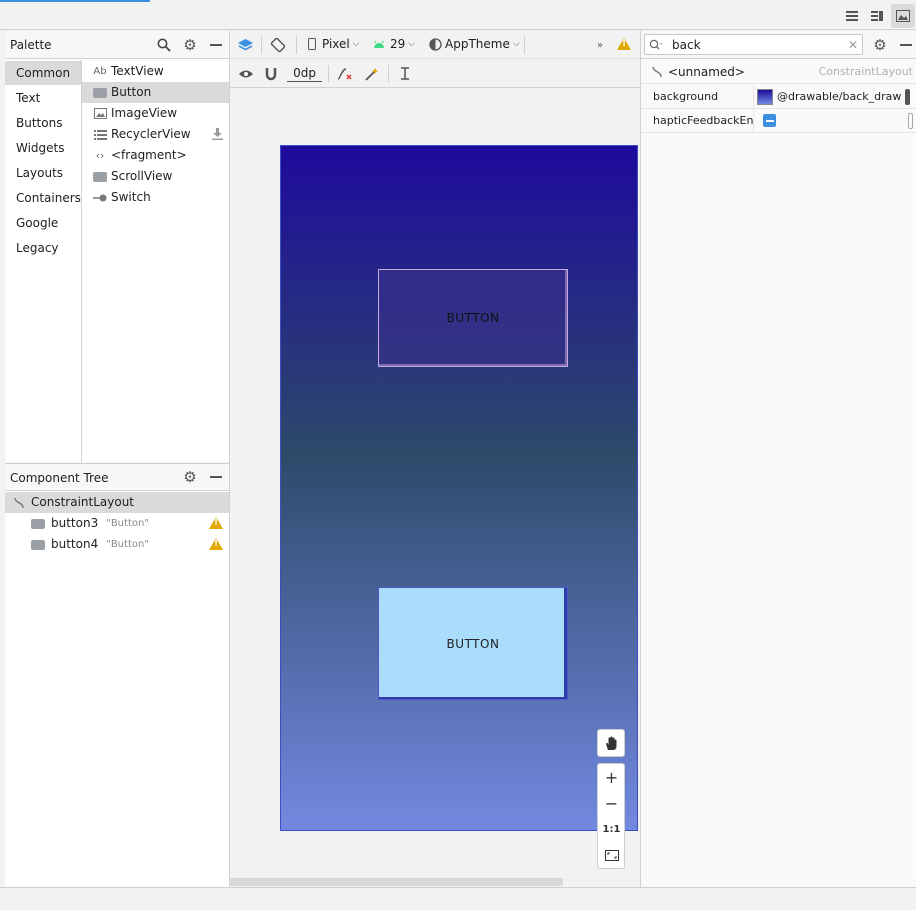  I want to click on selected-component-row: <unnamed> ConstraintLayout, so click(778, 72).